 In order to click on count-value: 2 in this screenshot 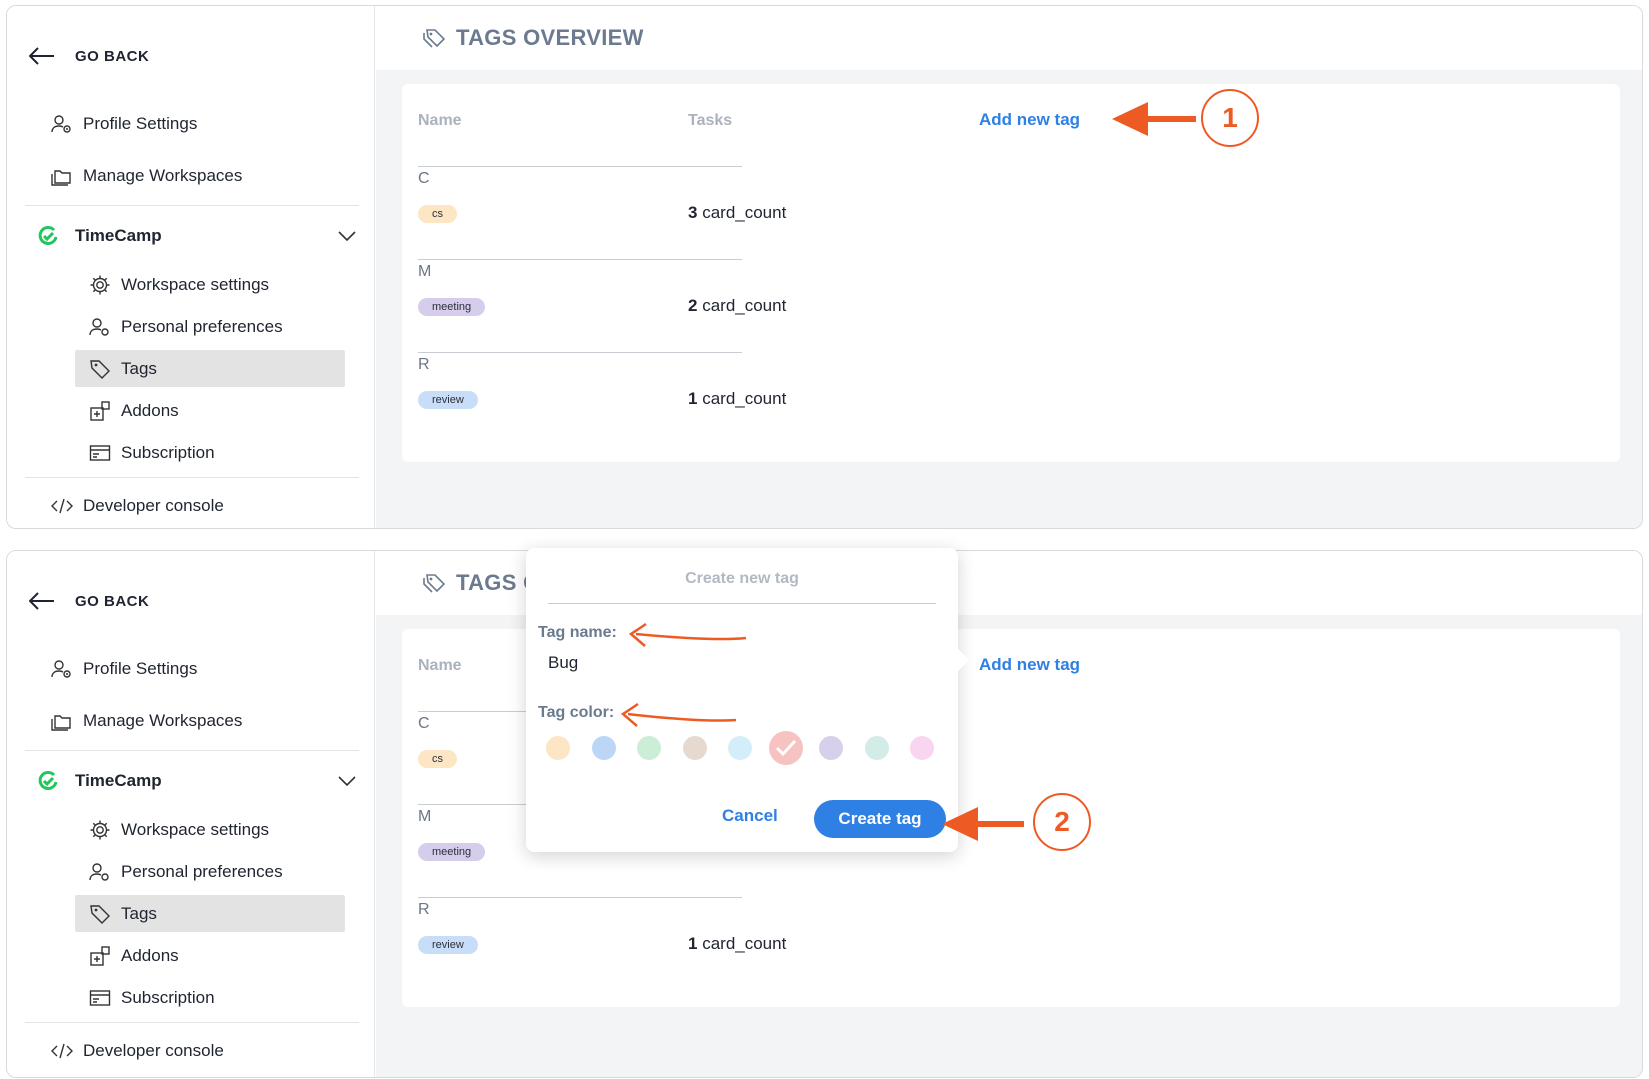, I will do `click(693, 305)`.